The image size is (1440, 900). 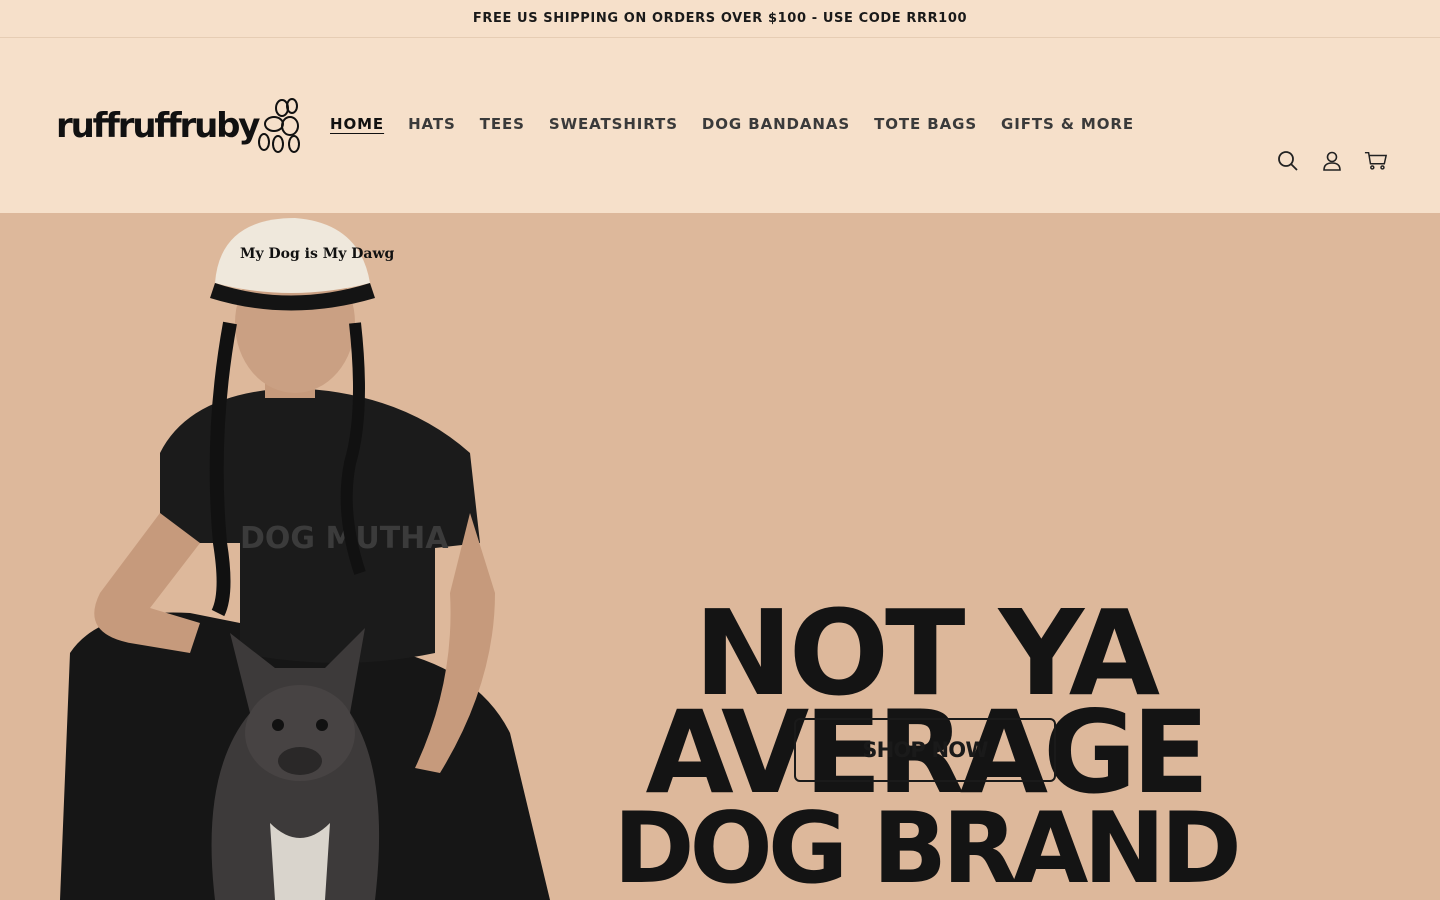 I want to click on shop-now-button: SHOP NOW, so click(x=925, y=750).